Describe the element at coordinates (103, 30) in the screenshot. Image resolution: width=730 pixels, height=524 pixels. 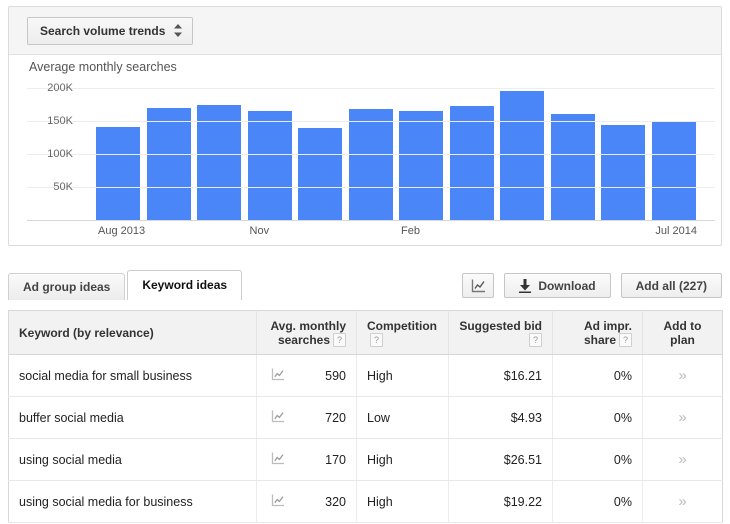
I see `metric-select-label: Search volume trends` at that location.